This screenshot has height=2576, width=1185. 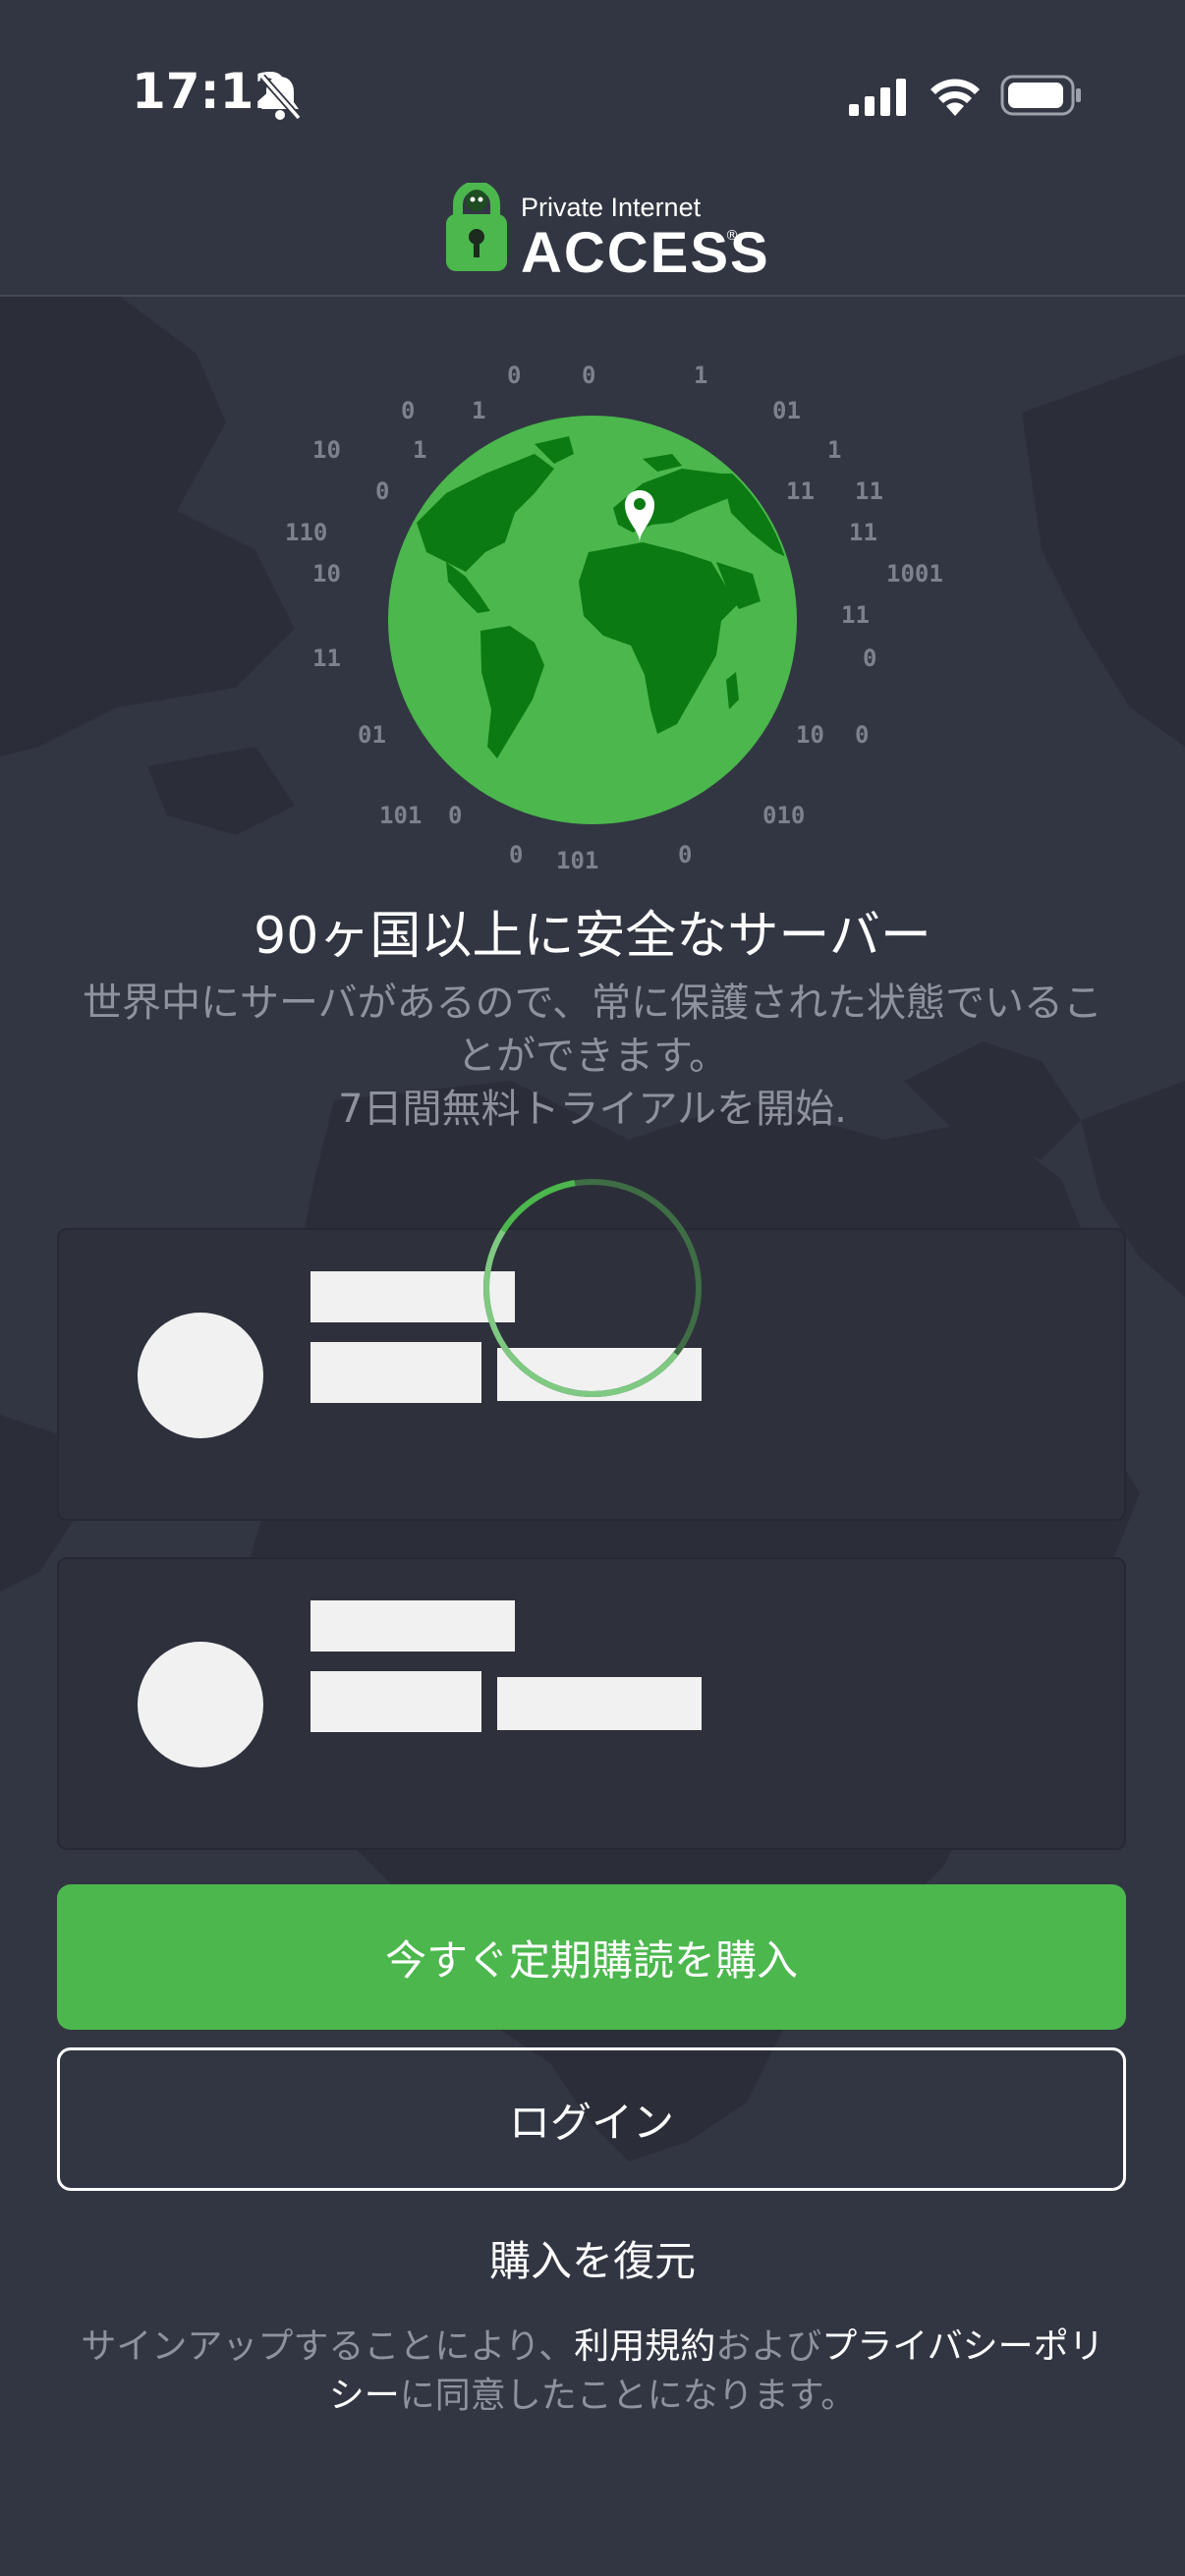 I want to click on loading-spinner, so click(x=592, y=1288).